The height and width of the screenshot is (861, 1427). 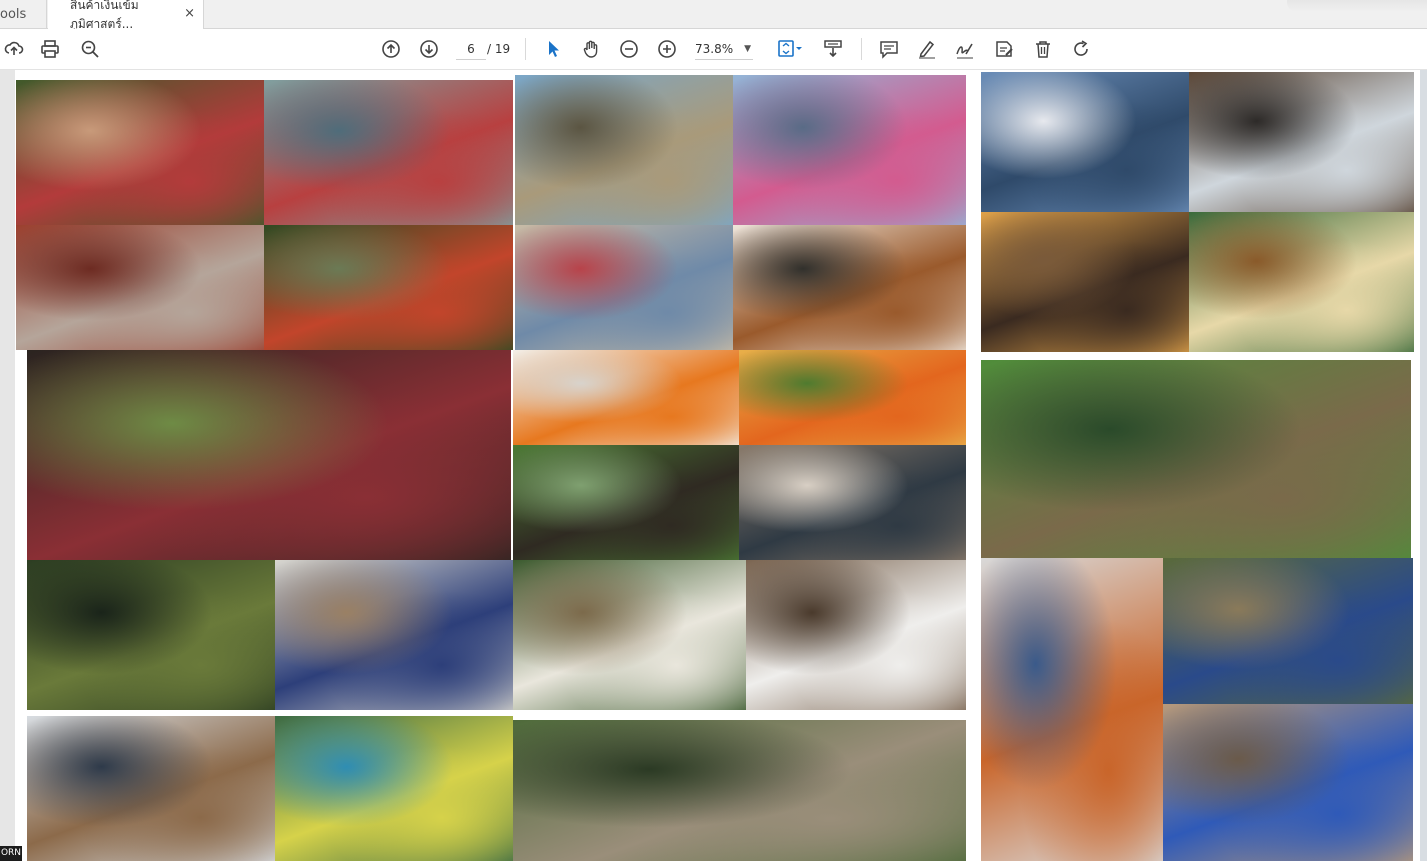 I want to click on left-panel-edge, so click(x=7, y=465).